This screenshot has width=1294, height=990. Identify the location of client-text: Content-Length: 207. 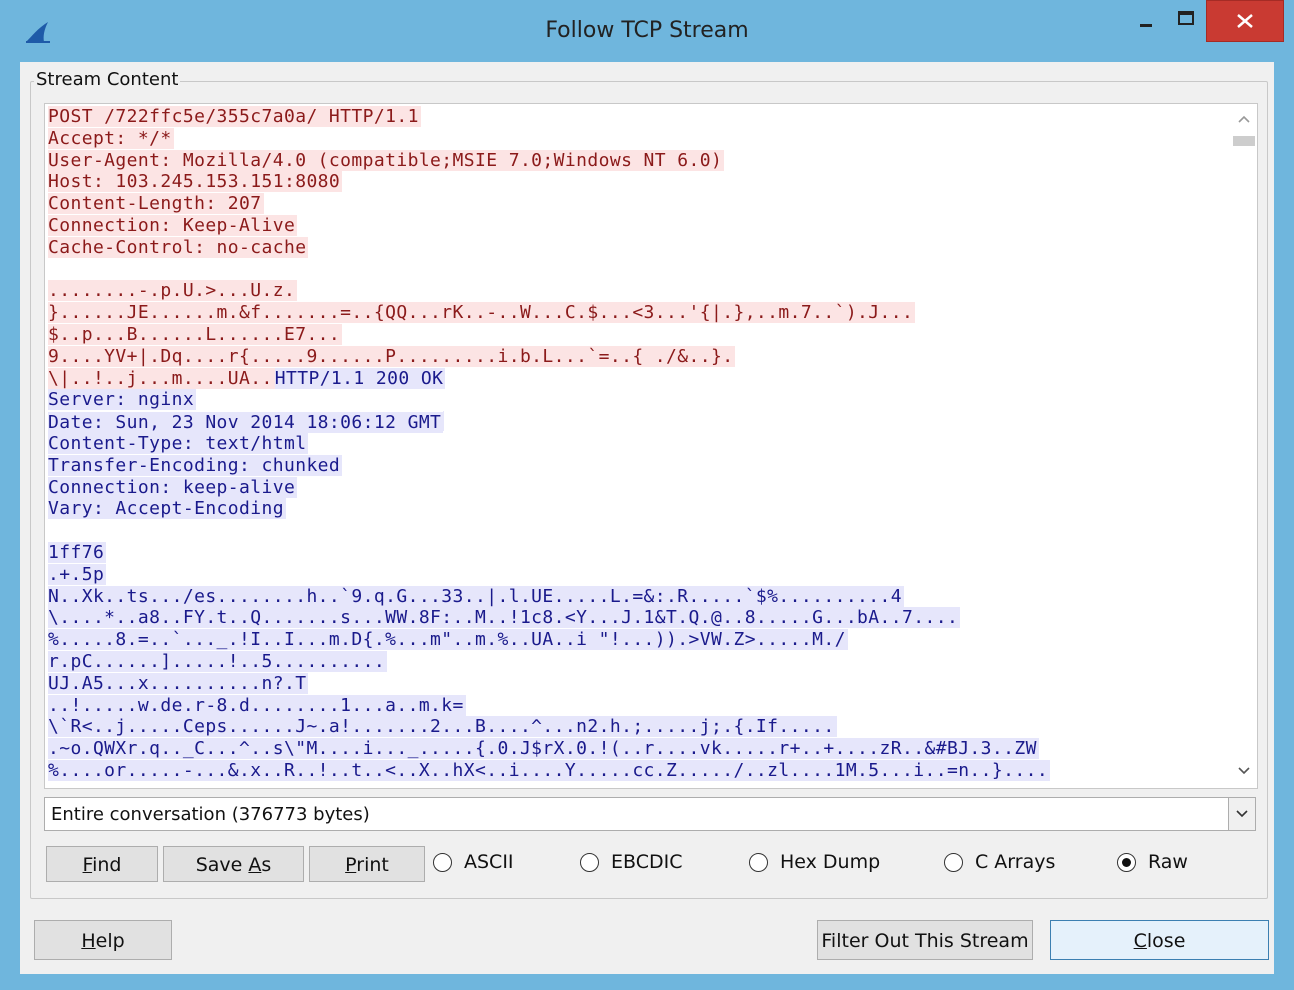
(156, 204).